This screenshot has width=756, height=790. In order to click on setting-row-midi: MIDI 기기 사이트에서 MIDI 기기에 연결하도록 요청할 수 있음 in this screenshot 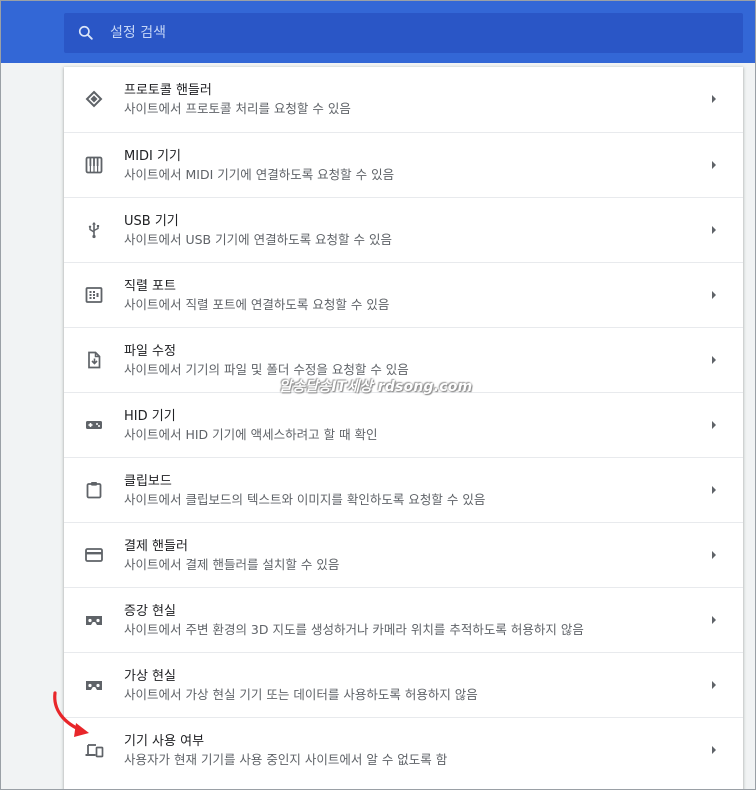, I will do `click(403, 164)`.